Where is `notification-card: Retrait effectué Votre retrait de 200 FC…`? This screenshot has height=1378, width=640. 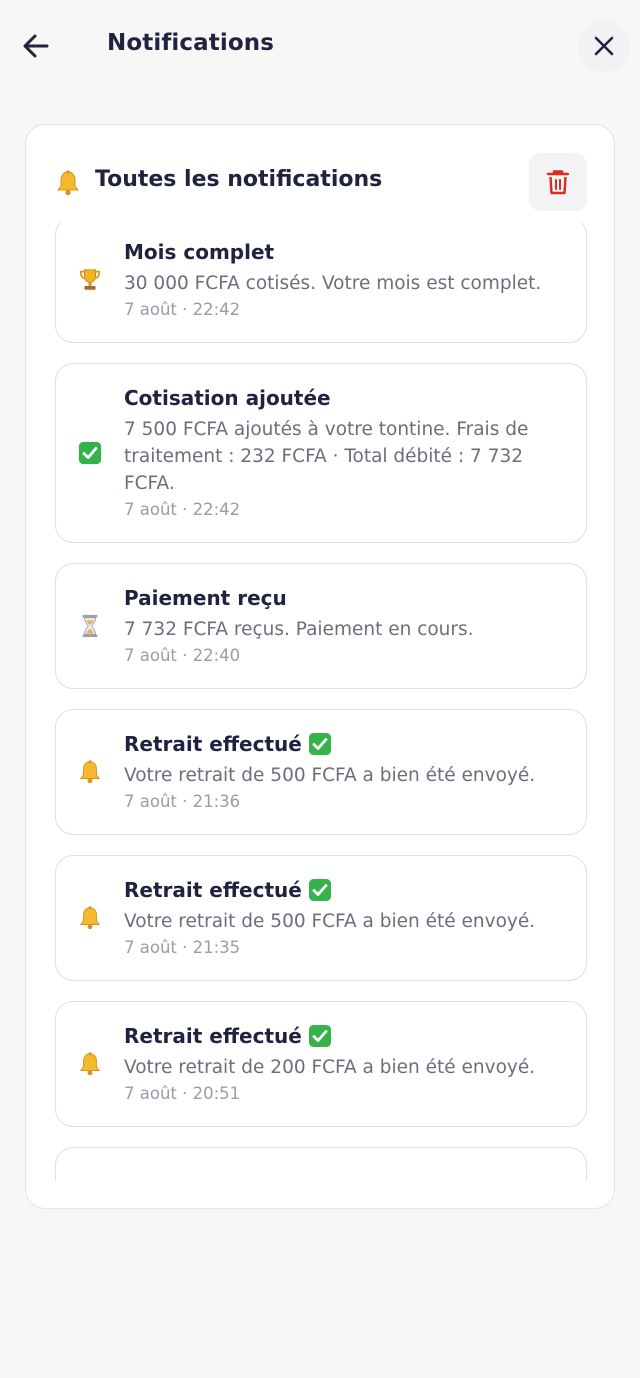
notification-card: Retrait effectué Votre retrait de 200 FC… is located at coordinates (321, 1064).